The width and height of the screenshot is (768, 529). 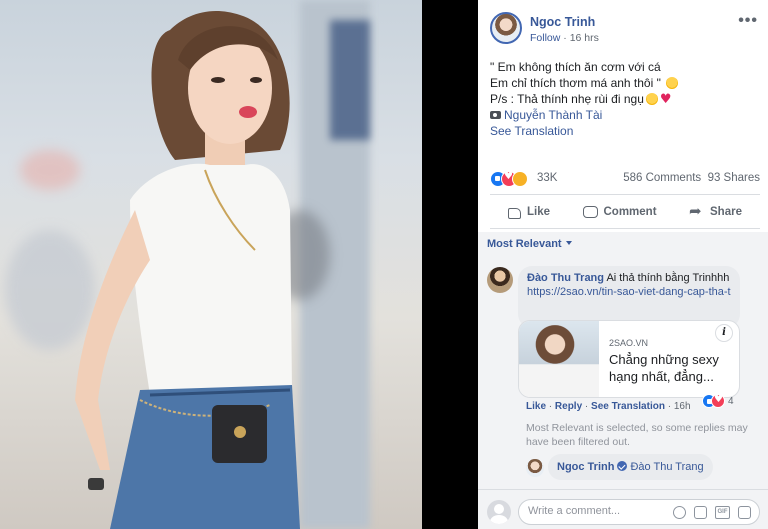 I want to click on photo-credit-line: Nguyễn Thành Tài, so click(x=625, y=115).